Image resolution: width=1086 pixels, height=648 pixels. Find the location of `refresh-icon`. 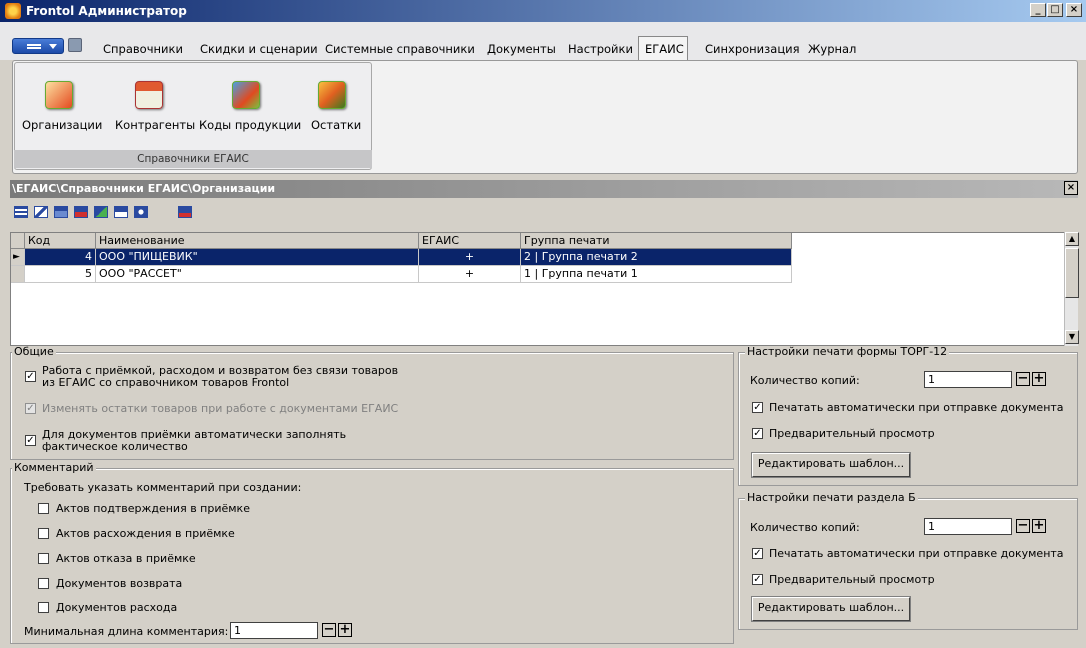

refresh-icon is located at coordinates (141, 212).